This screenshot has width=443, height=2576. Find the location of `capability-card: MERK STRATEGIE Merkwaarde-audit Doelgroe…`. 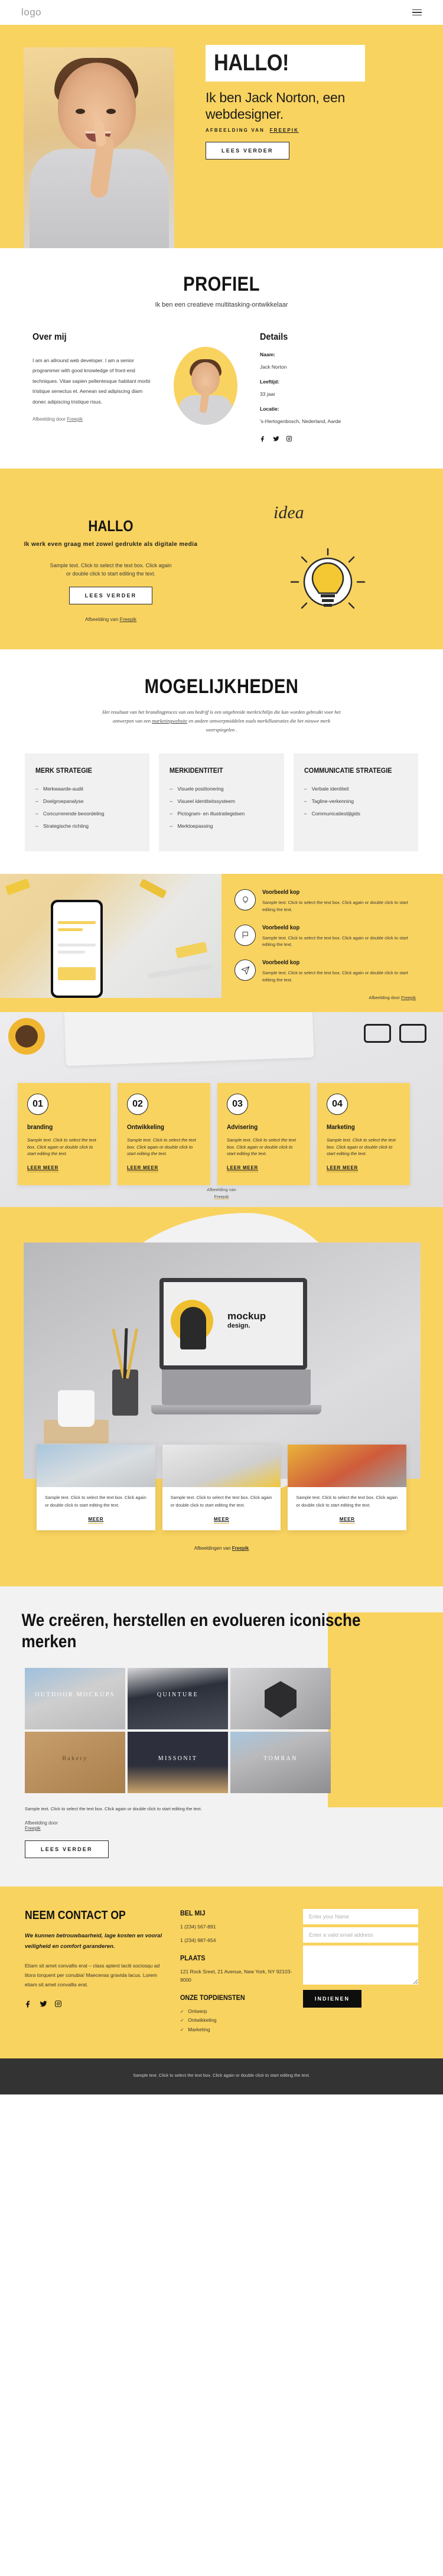

capability-card: MERK STRATEGIE Merkwaarde-audit Doelgroe… is located at coordinates (87, 803).